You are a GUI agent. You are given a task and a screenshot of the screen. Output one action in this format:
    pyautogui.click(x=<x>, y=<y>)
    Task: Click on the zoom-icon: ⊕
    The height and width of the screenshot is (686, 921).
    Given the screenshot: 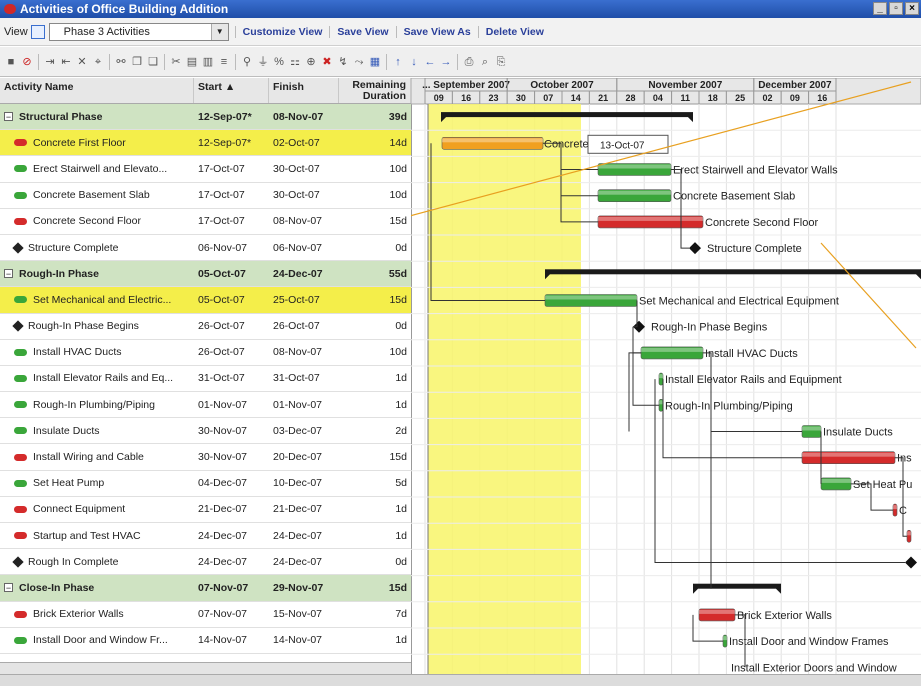 What is the action you would take?
    pyautogui.click(x=311, y=62)
    